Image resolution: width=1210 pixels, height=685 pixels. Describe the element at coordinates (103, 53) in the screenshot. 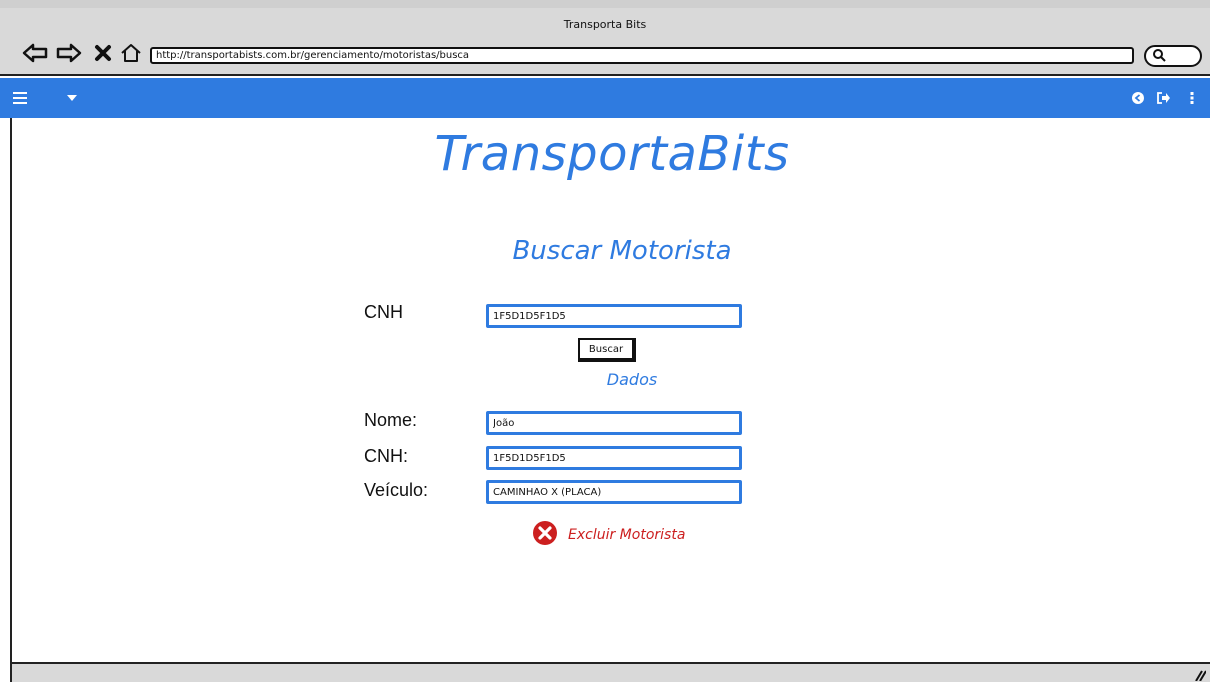

I see `close-icon` at that location.